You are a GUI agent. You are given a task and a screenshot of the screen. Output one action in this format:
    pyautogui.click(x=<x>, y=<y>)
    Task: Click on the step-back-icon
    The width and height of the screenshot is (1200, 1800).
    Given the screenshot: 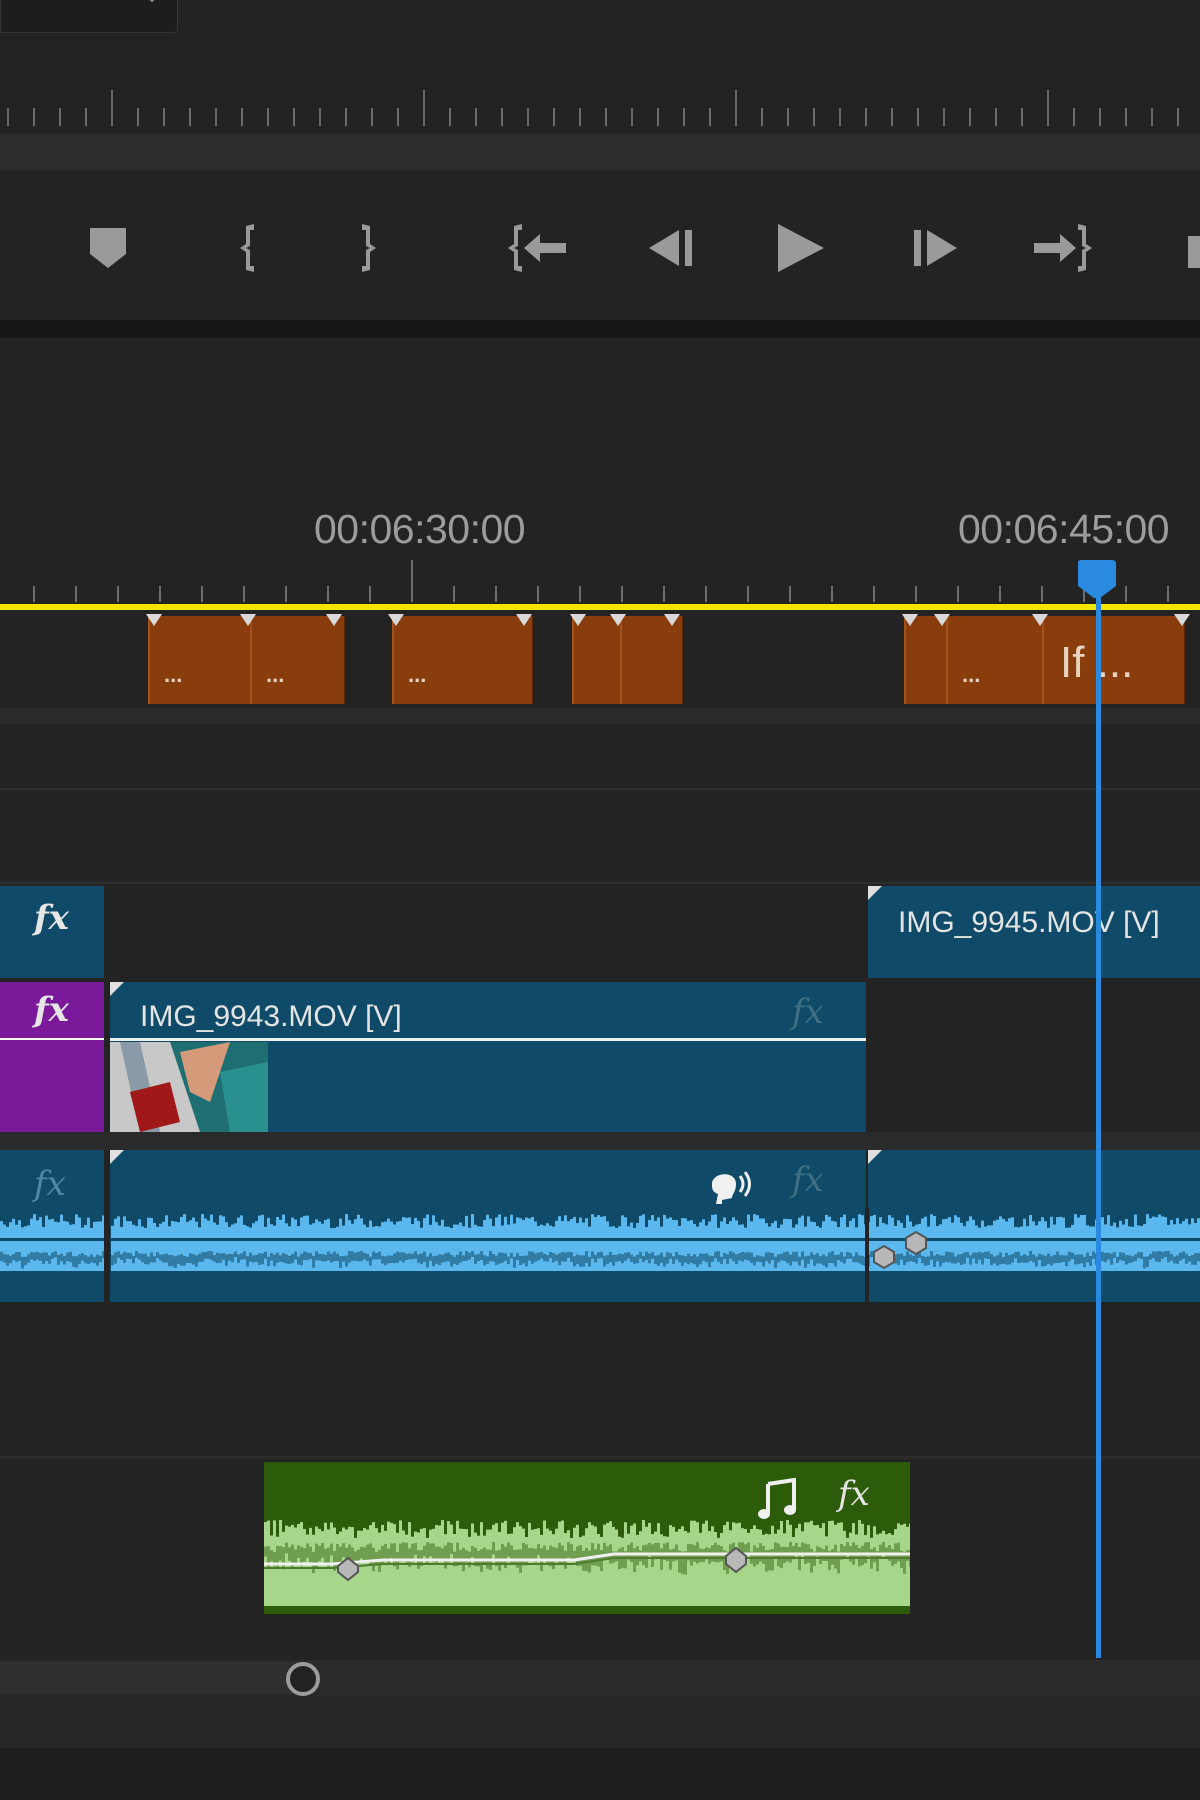 What is the action you would take?
    pyautogui.click(x=670, y=248)
    